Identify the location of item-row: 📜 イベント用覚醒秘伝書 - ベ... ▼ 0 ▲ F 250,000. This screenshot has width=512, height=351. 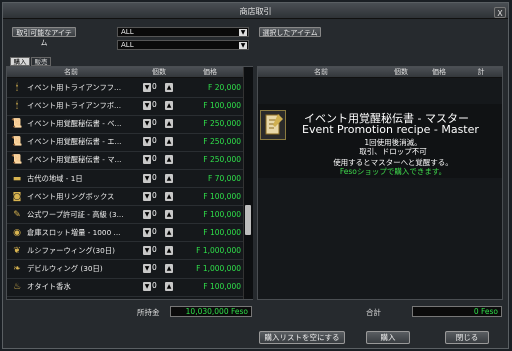
(125, 124).